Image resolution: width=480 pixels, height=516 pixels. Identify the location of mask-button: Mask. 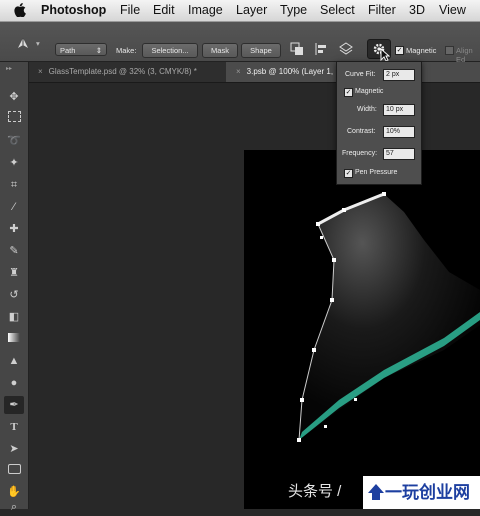
(220, 50).